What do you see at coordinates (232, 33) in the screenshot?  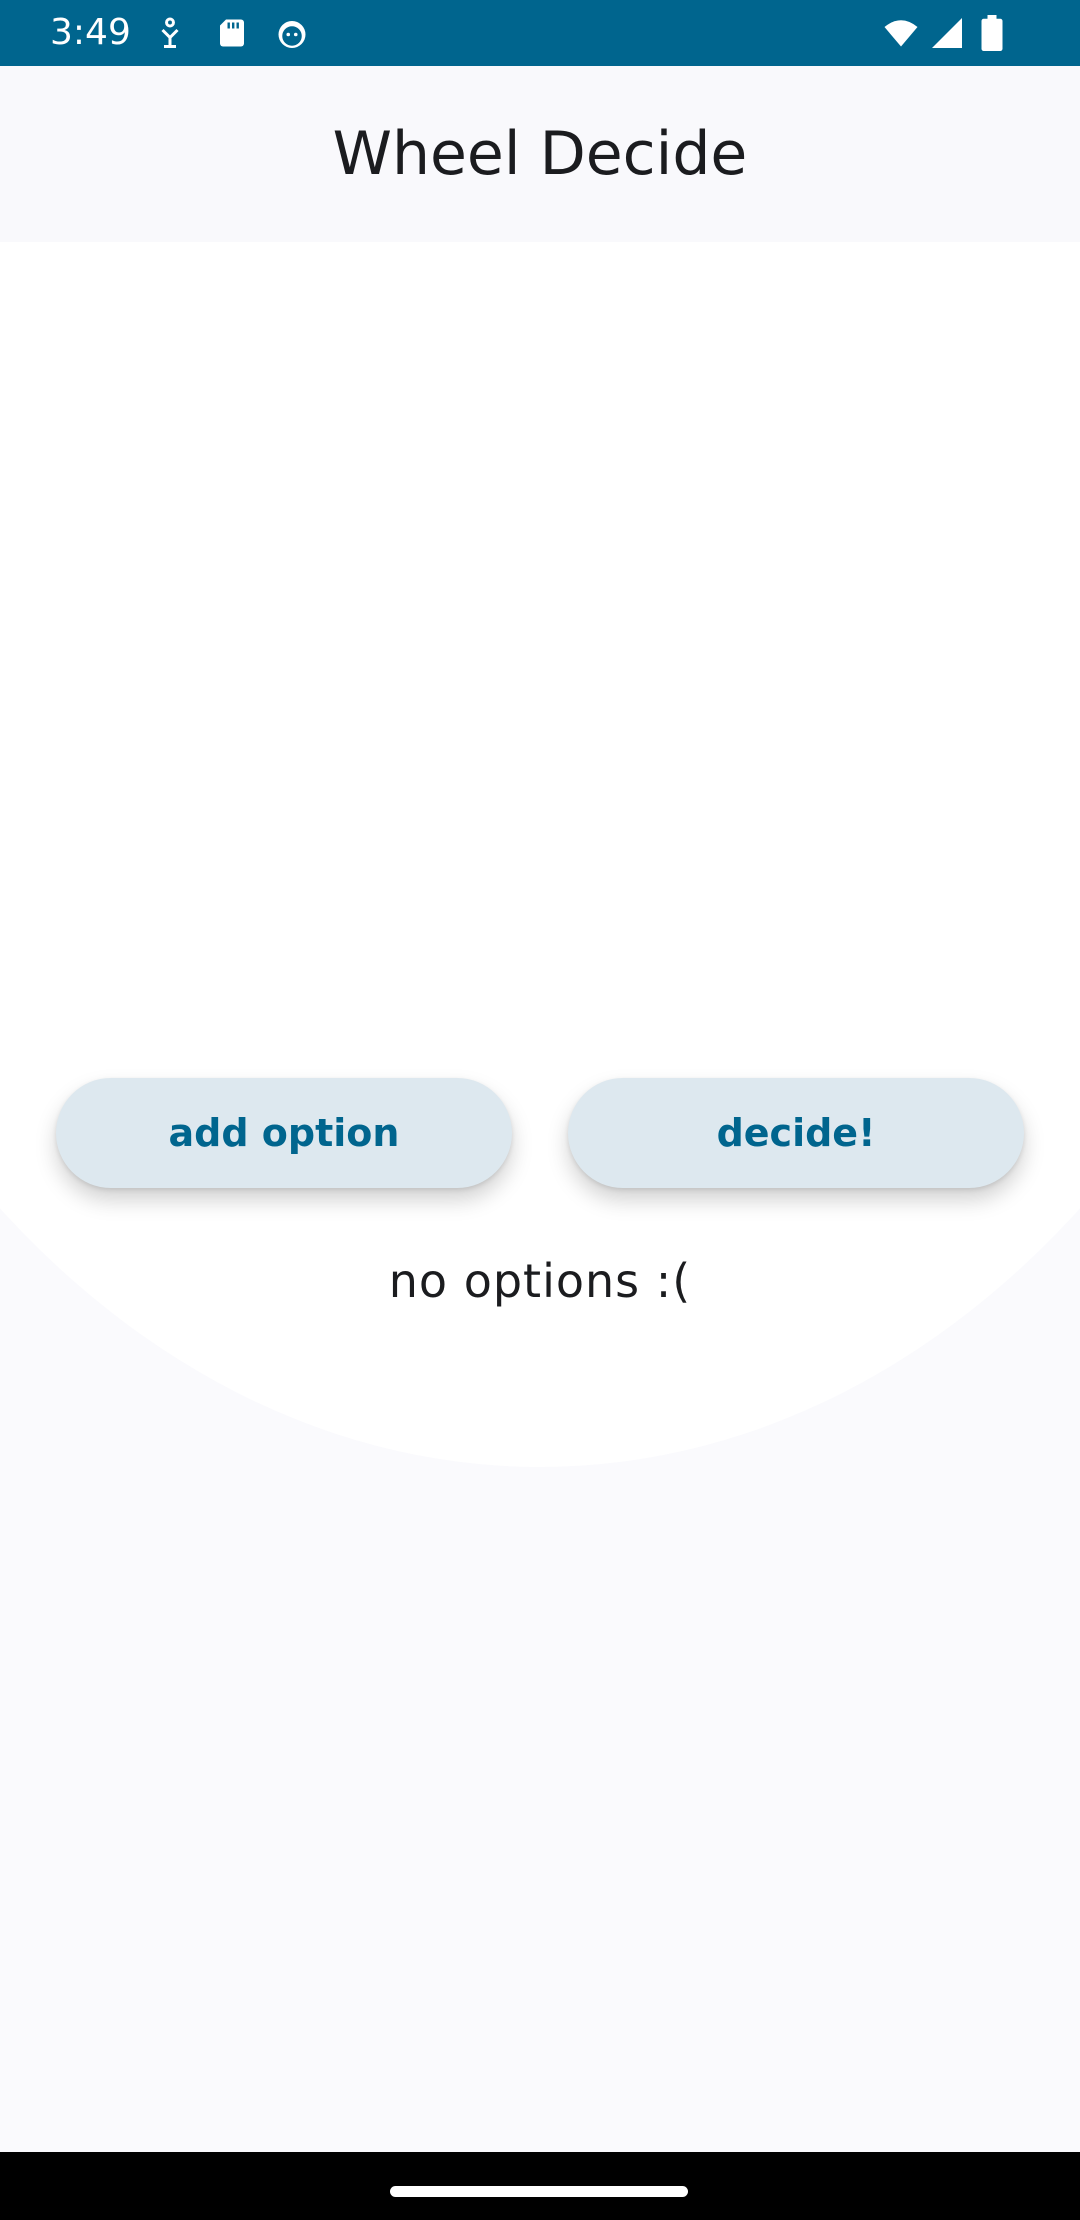 I see `sd-card-icon` at bounding box center [232, 33].